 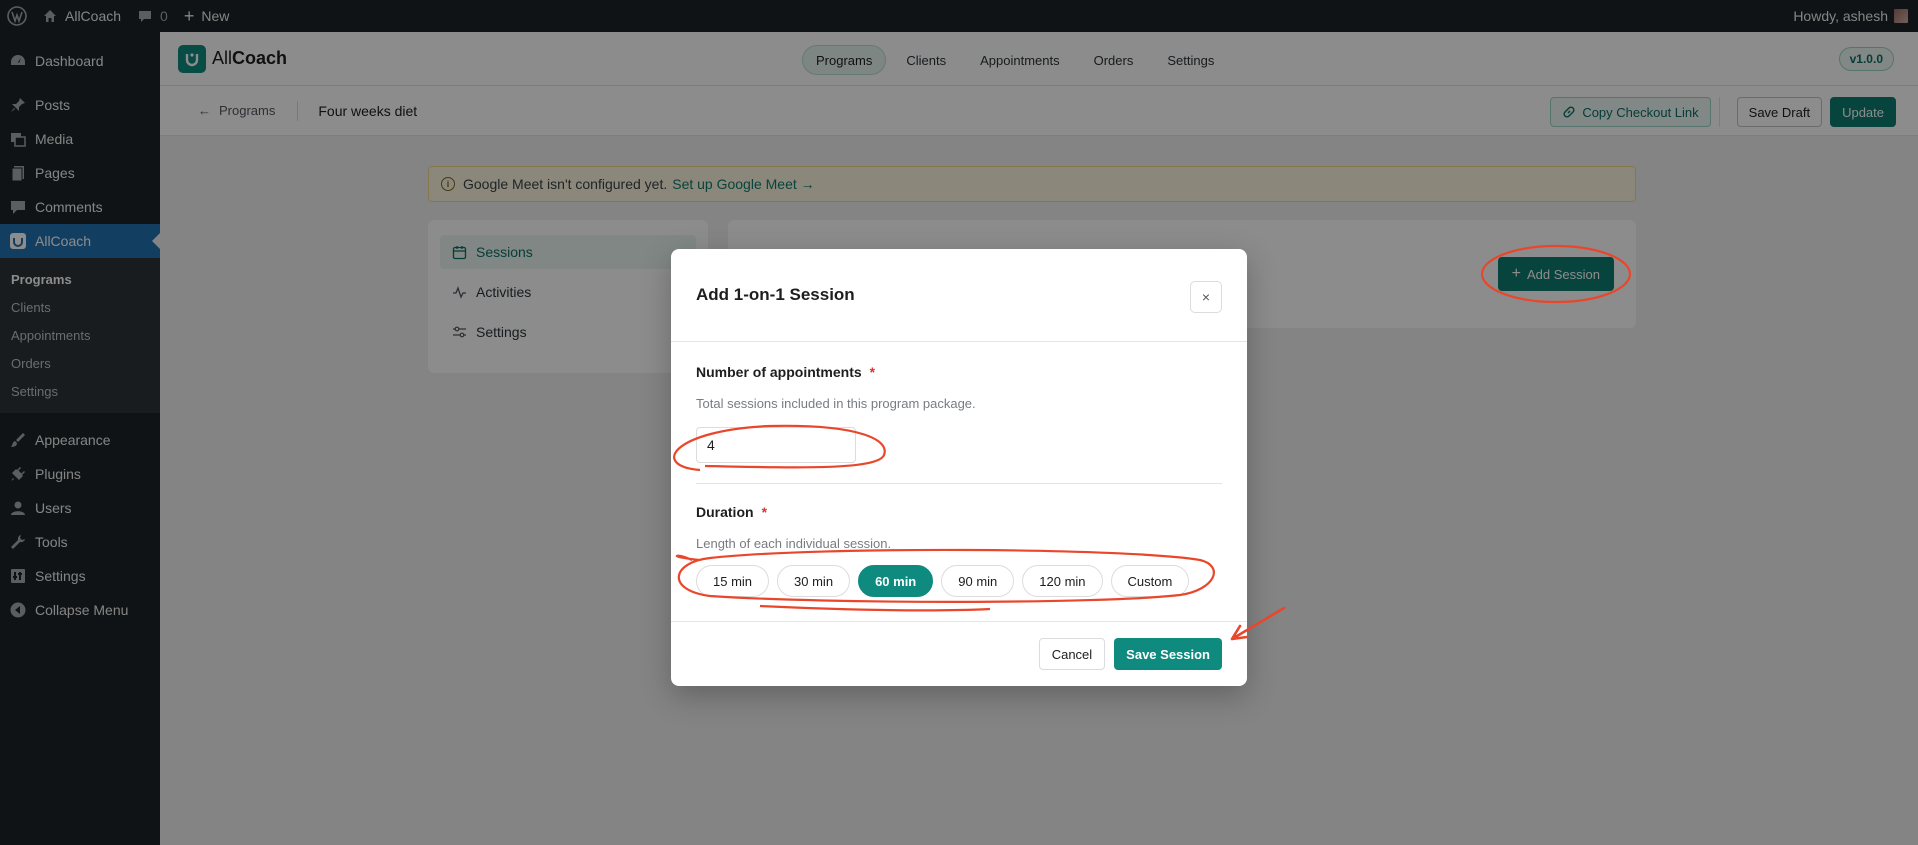 I want to click on duration-help: Length of each individual session., so click(x=794, y=543).